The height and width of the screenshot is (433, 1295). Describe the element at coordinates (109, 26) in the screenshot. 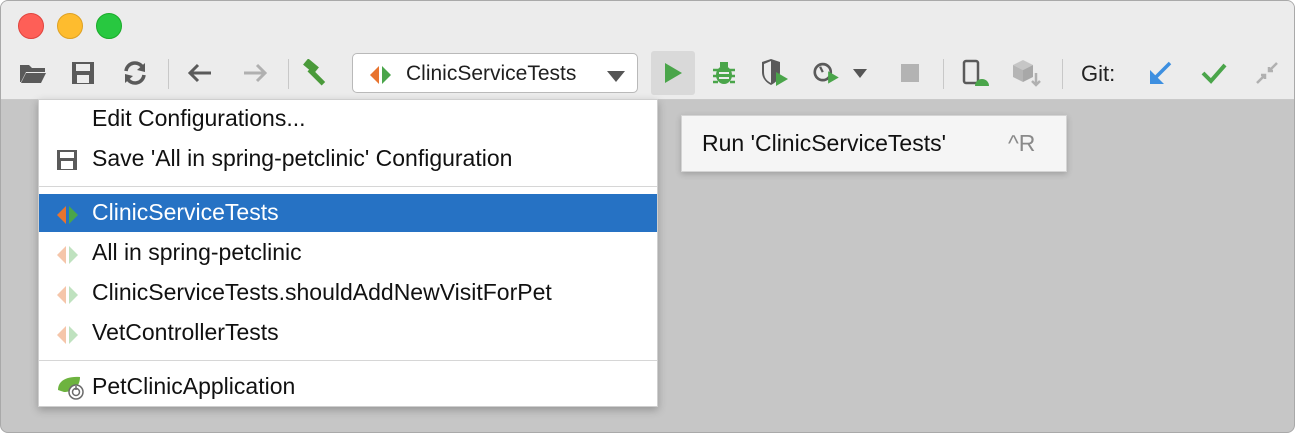

I see `maximize-window-button` at that location.